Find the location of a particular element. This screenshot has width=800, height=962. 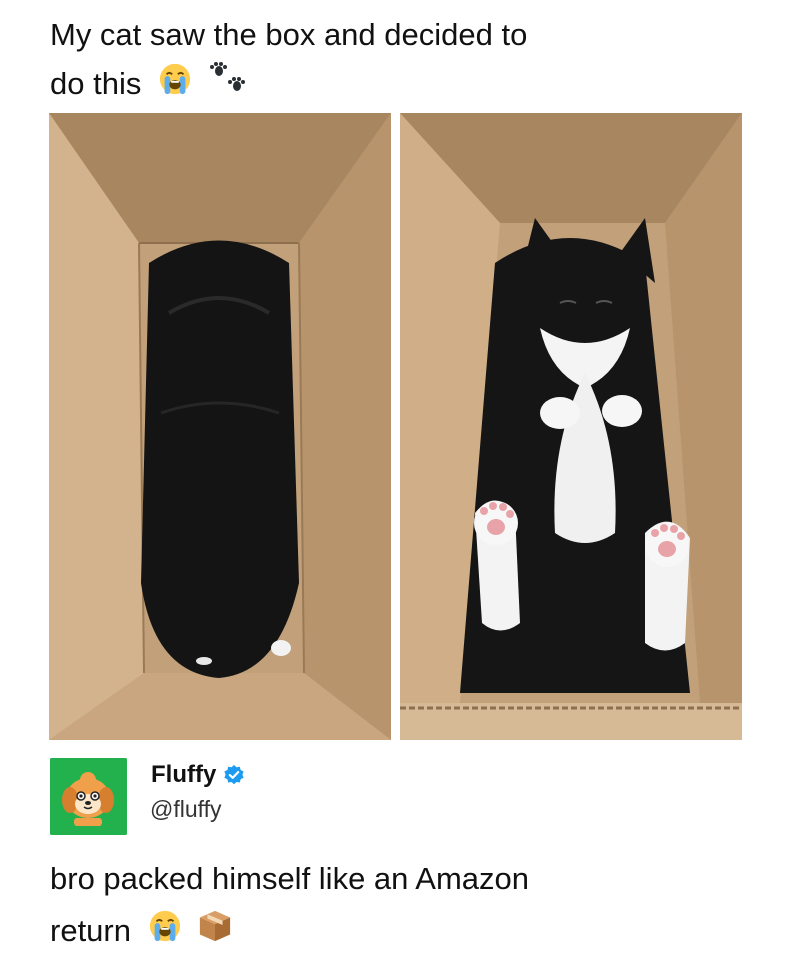

package-icon is located at coordinates (215, 933).